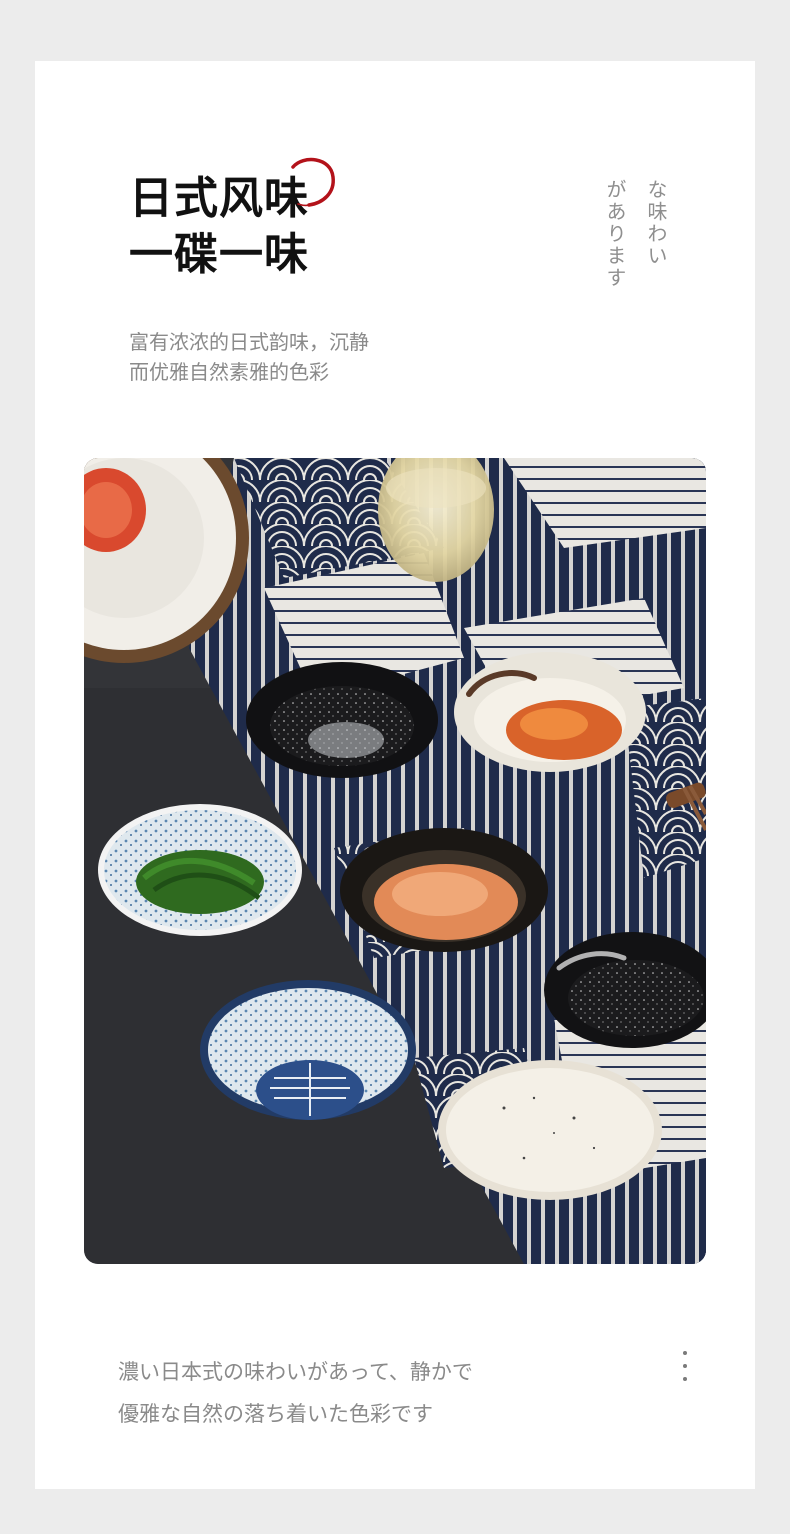 This screenshot has width=790, height=1534. Describe the element at coordinates (249, 357) in the screenshot. I see `intro-text: 富有浓浓的日式韵味，沉静 而优雅自然素雅的色彩` at that location.